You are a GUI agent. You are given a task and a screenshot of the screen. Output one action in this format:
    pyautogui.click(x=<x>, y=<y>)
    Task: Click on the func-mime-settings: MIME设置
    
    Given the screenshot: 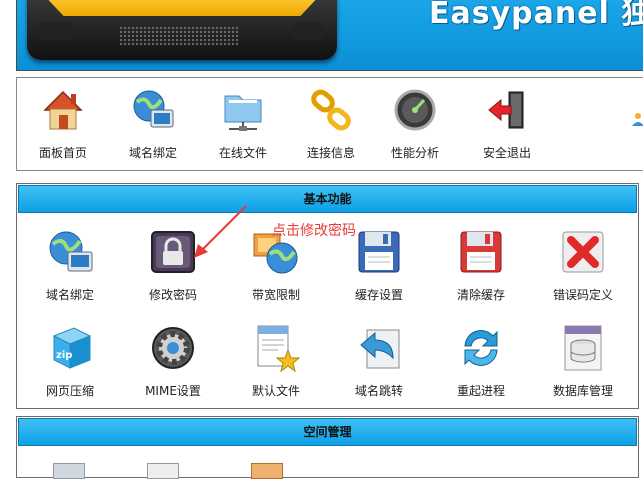 What is the action you would take?
    pyautogui.click(x=173, y=360)
    